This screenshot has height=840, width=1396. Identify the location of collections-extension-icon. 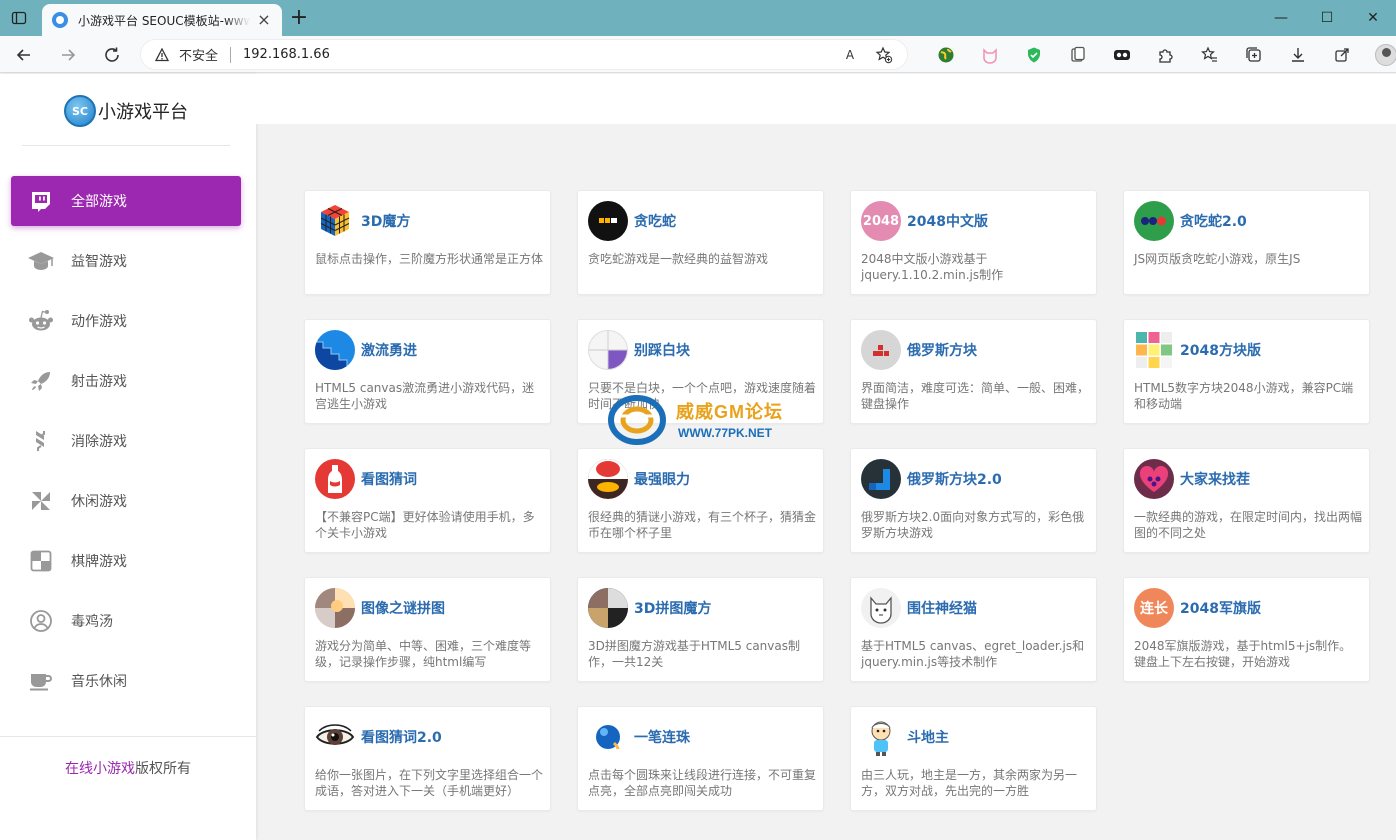
(1078, 55).